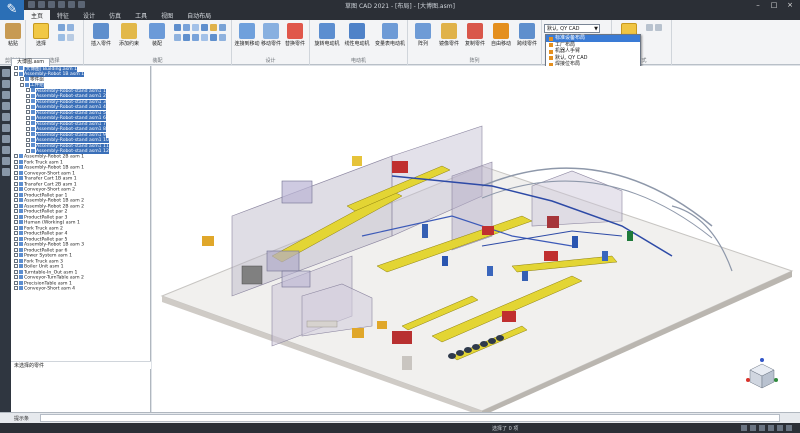 The image size is (800, 433). What do you see at coordinates (410, 418) in the screenshot?
I see `command-input` at bounding box center [410, 418].